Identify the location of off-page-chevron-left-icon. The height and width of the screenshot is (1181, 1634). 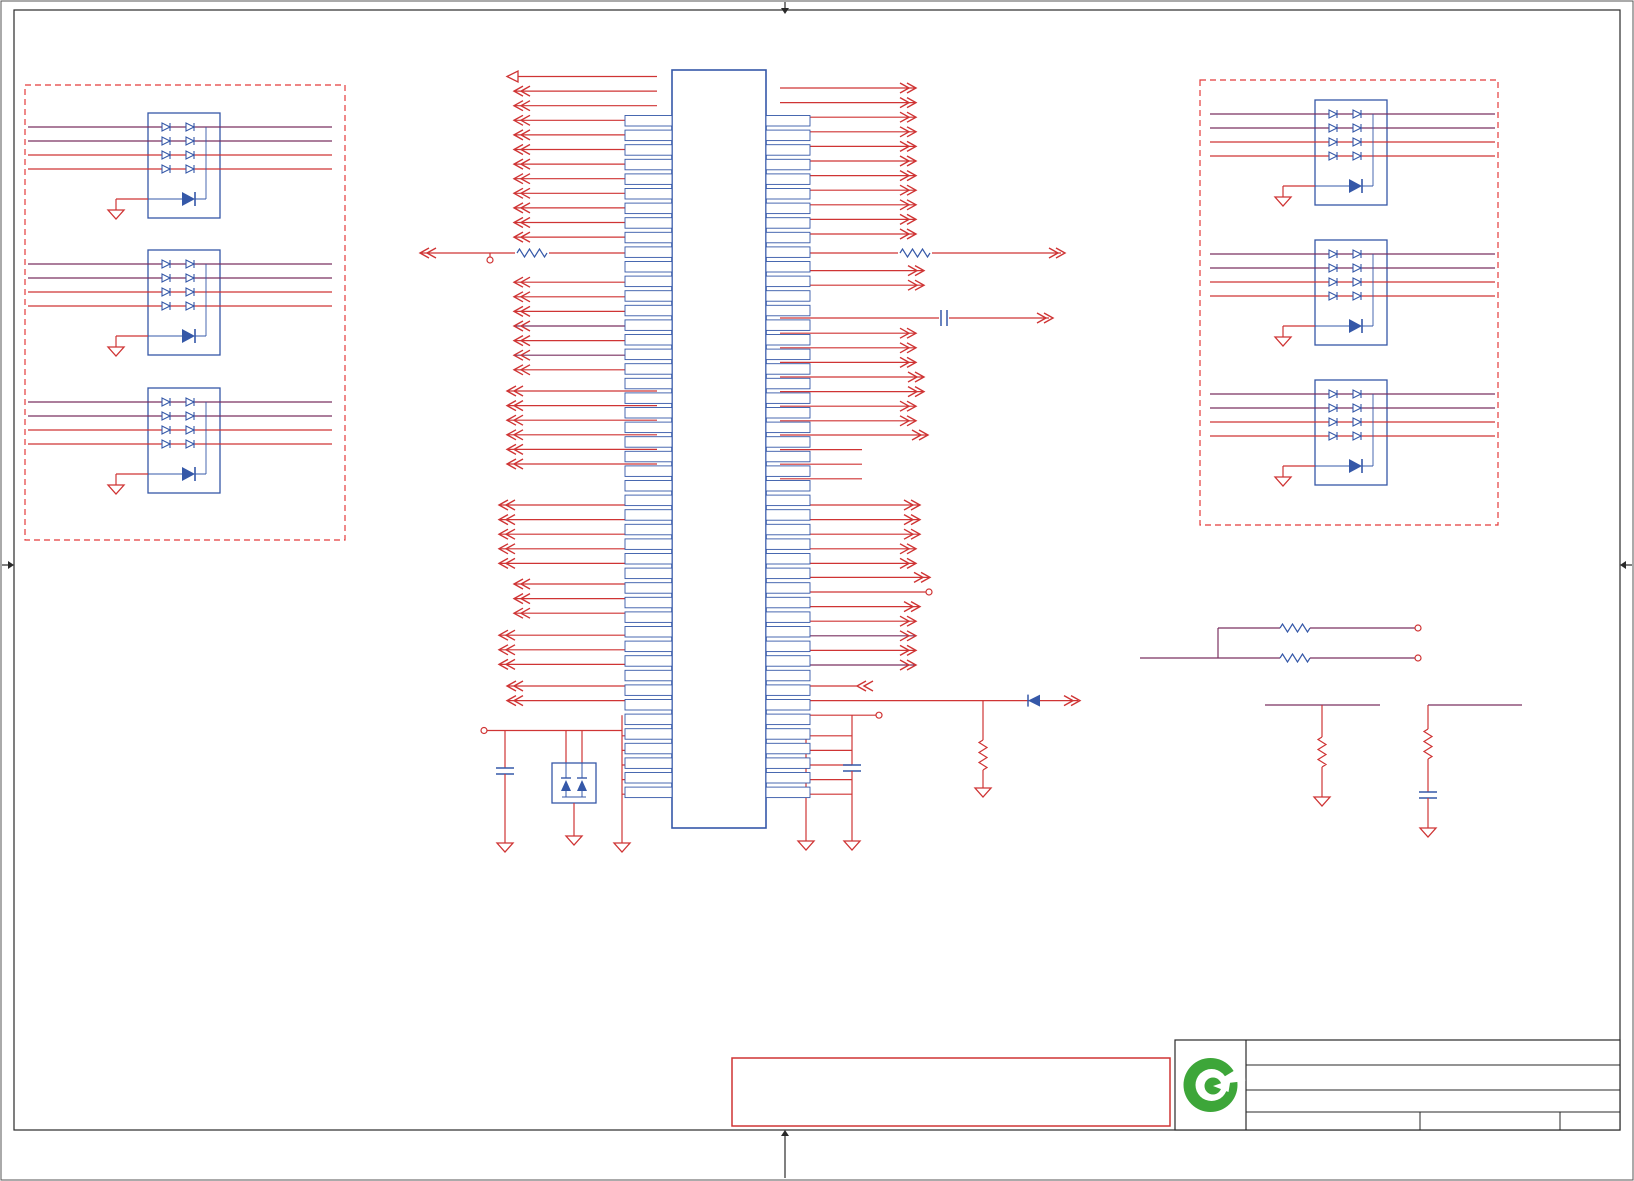
(864, 686).